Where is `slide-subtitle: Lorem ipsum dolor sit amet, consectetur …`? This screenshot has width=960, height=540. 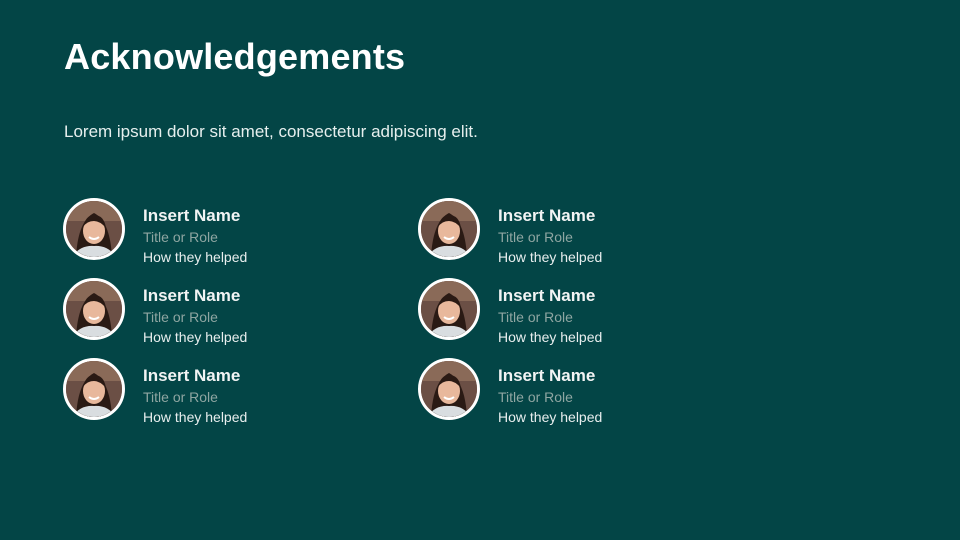
slide-subtitle: Lorem ipsum dolor sit amet, consectetur … is located at coordinates (271, 131).